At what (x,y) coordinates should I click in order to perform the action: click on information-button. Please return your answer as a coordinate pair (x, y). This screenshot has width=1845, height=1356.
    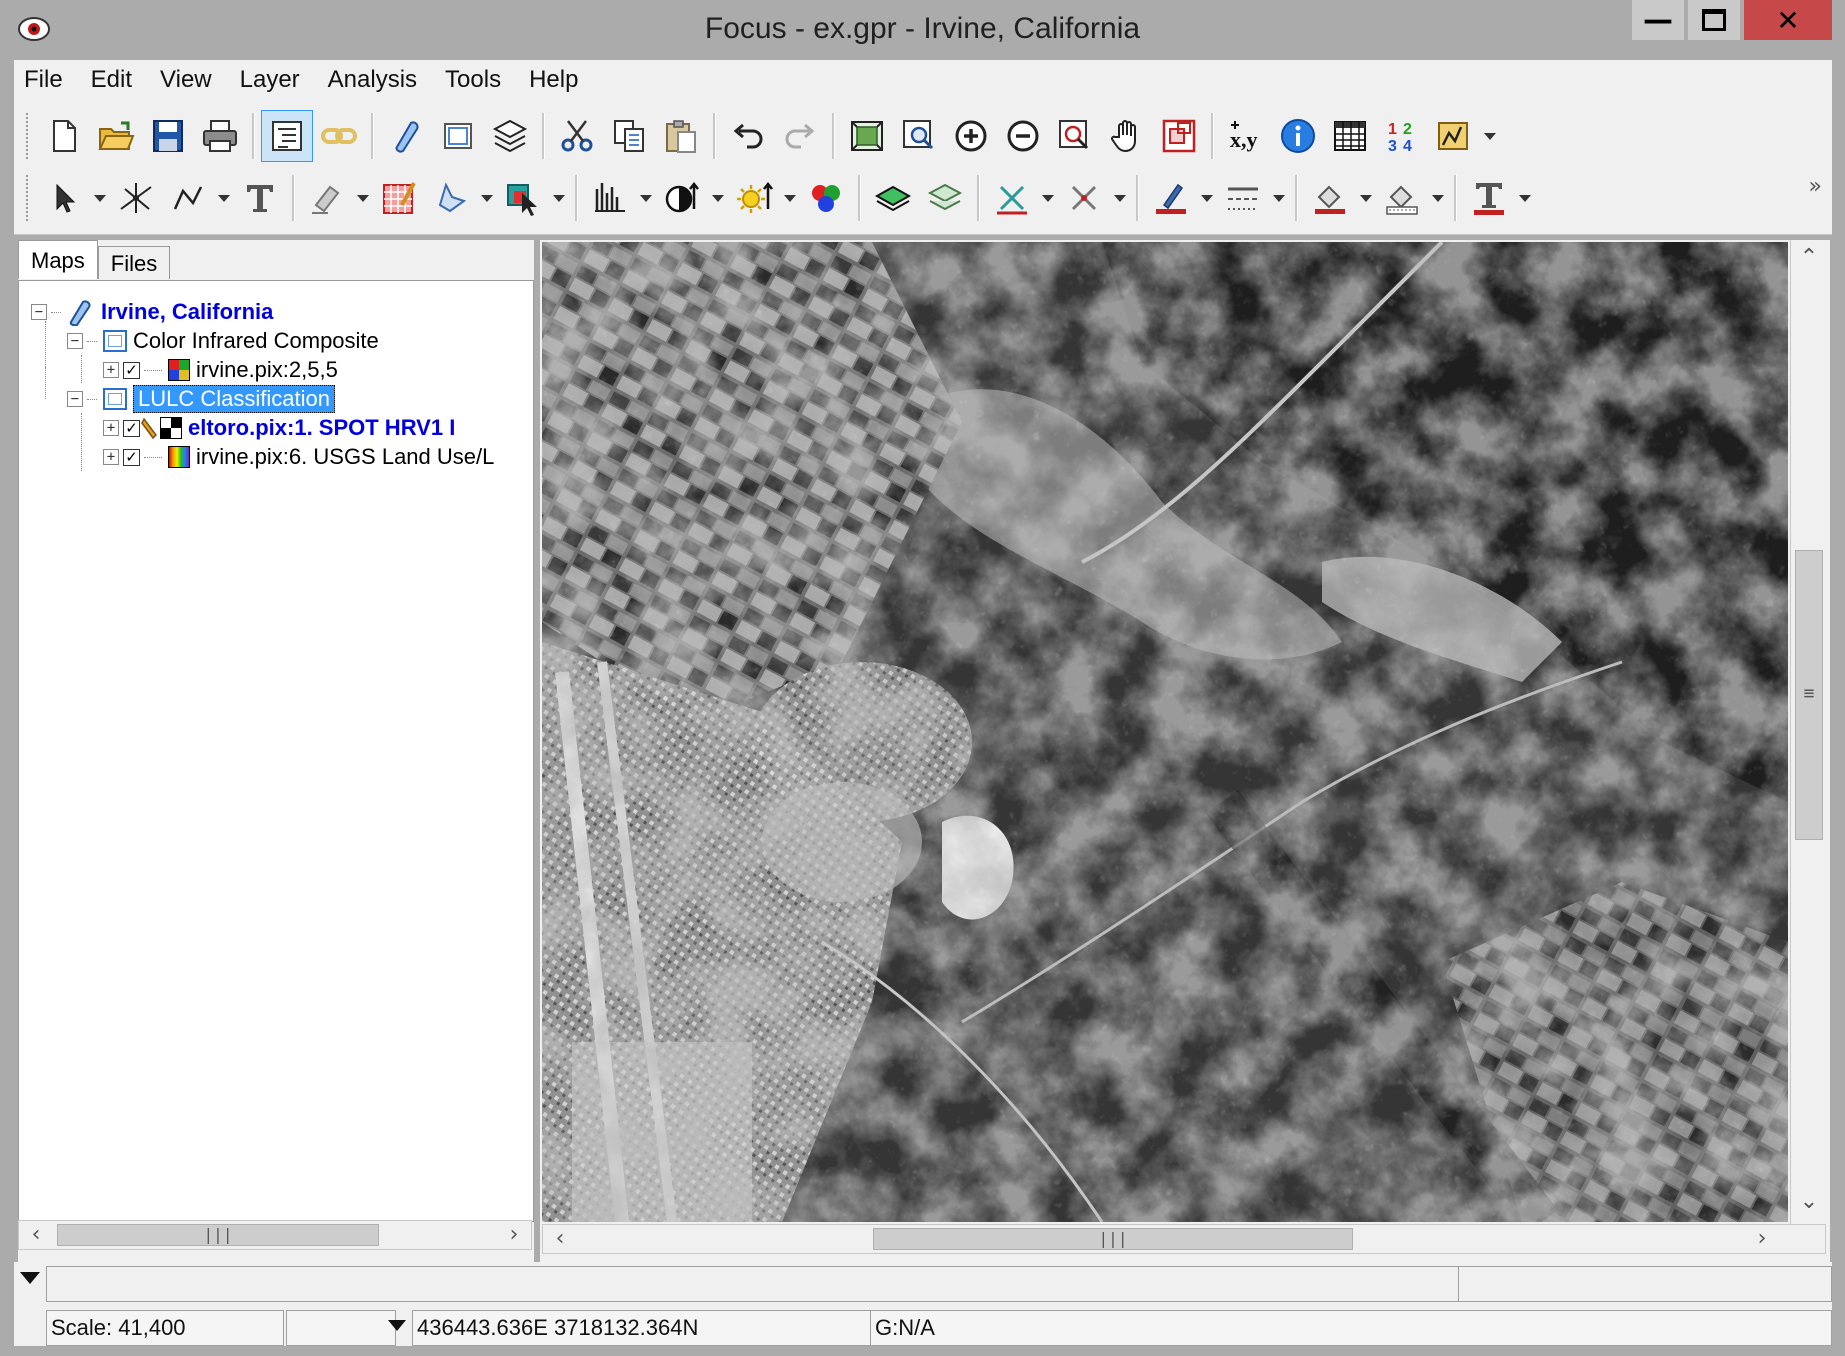
    Looking at the image, I should click on (1298, 136).